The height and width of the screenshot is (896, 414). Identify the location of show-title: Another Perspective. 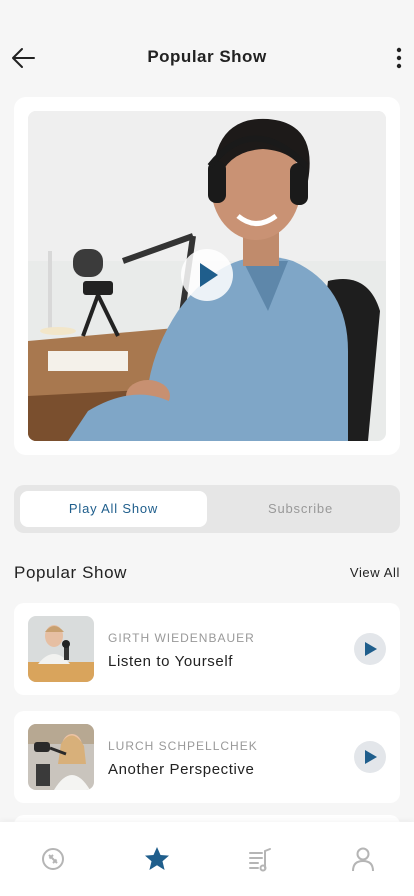
(181, 769).